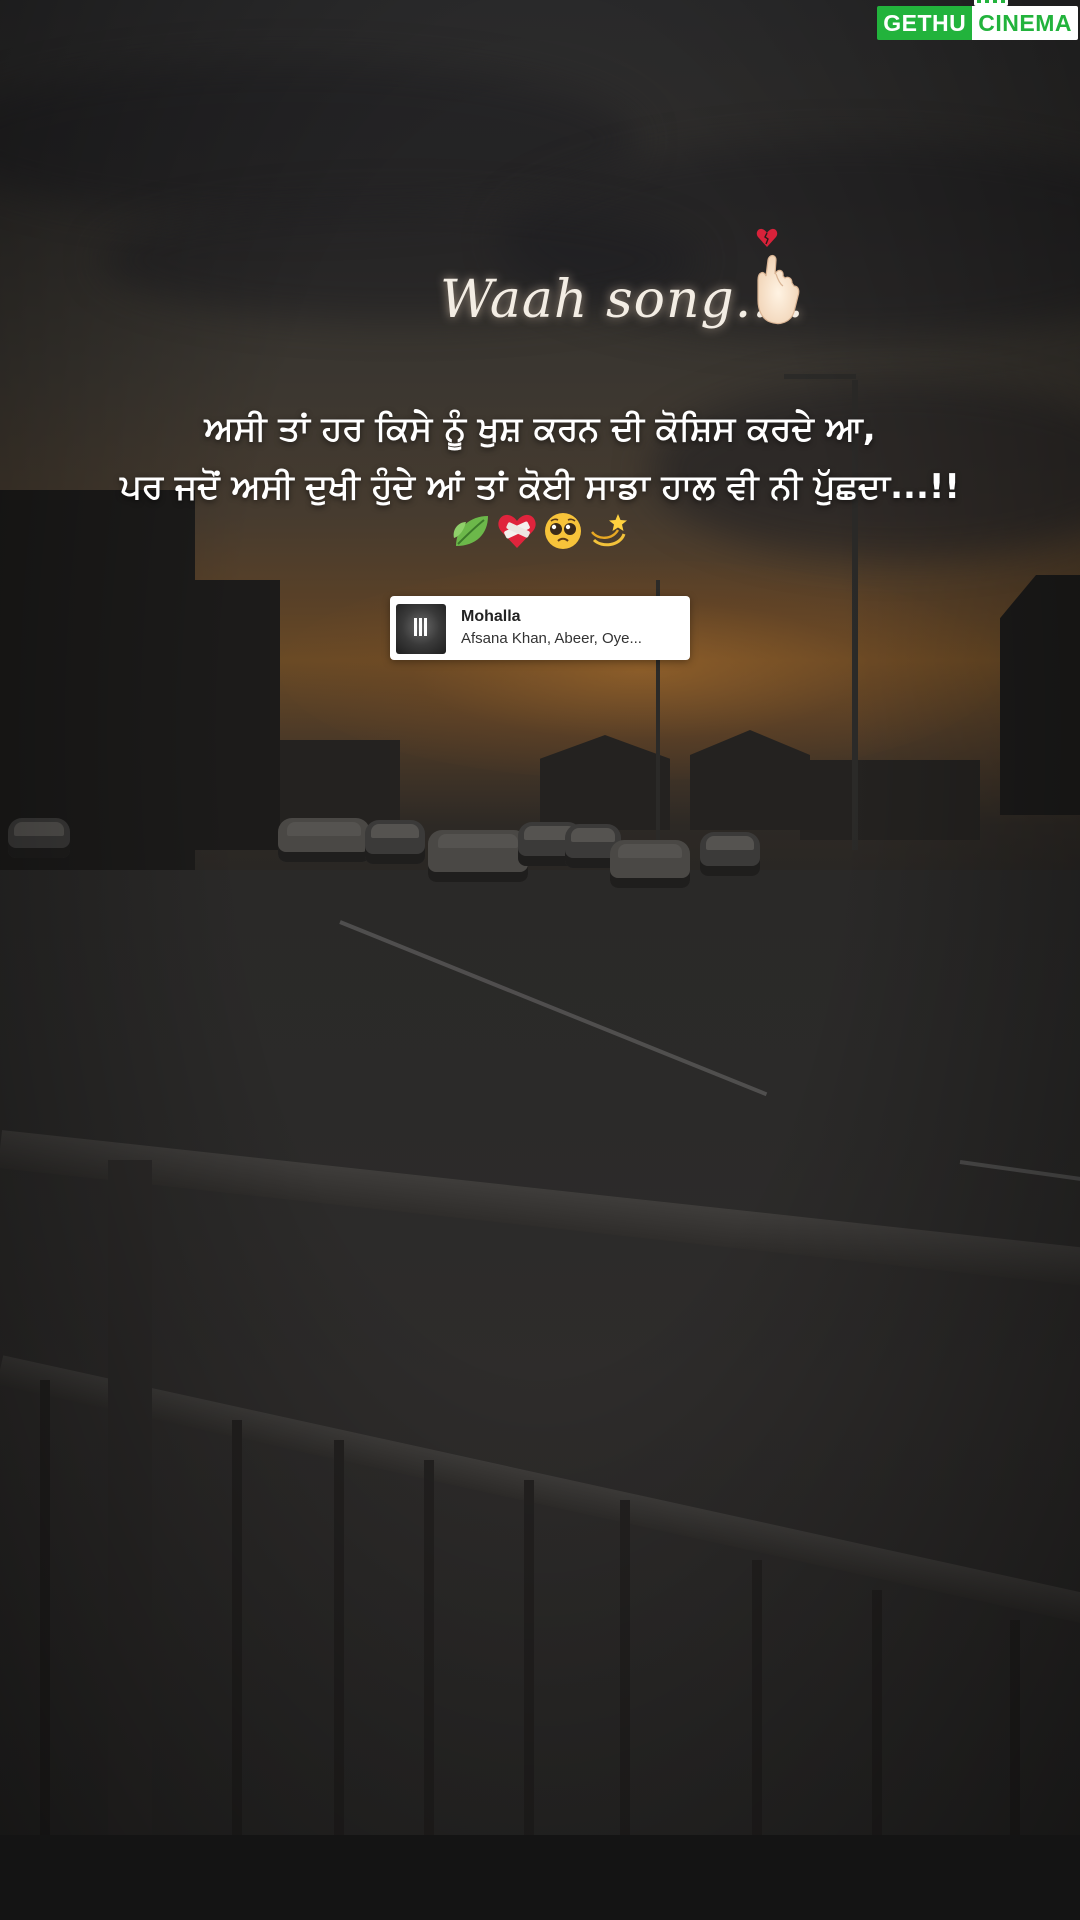 This screenshot has height=1920, width=1080. I want to click on channel-watermark: GETHU CINEMA, so click(977, 20).